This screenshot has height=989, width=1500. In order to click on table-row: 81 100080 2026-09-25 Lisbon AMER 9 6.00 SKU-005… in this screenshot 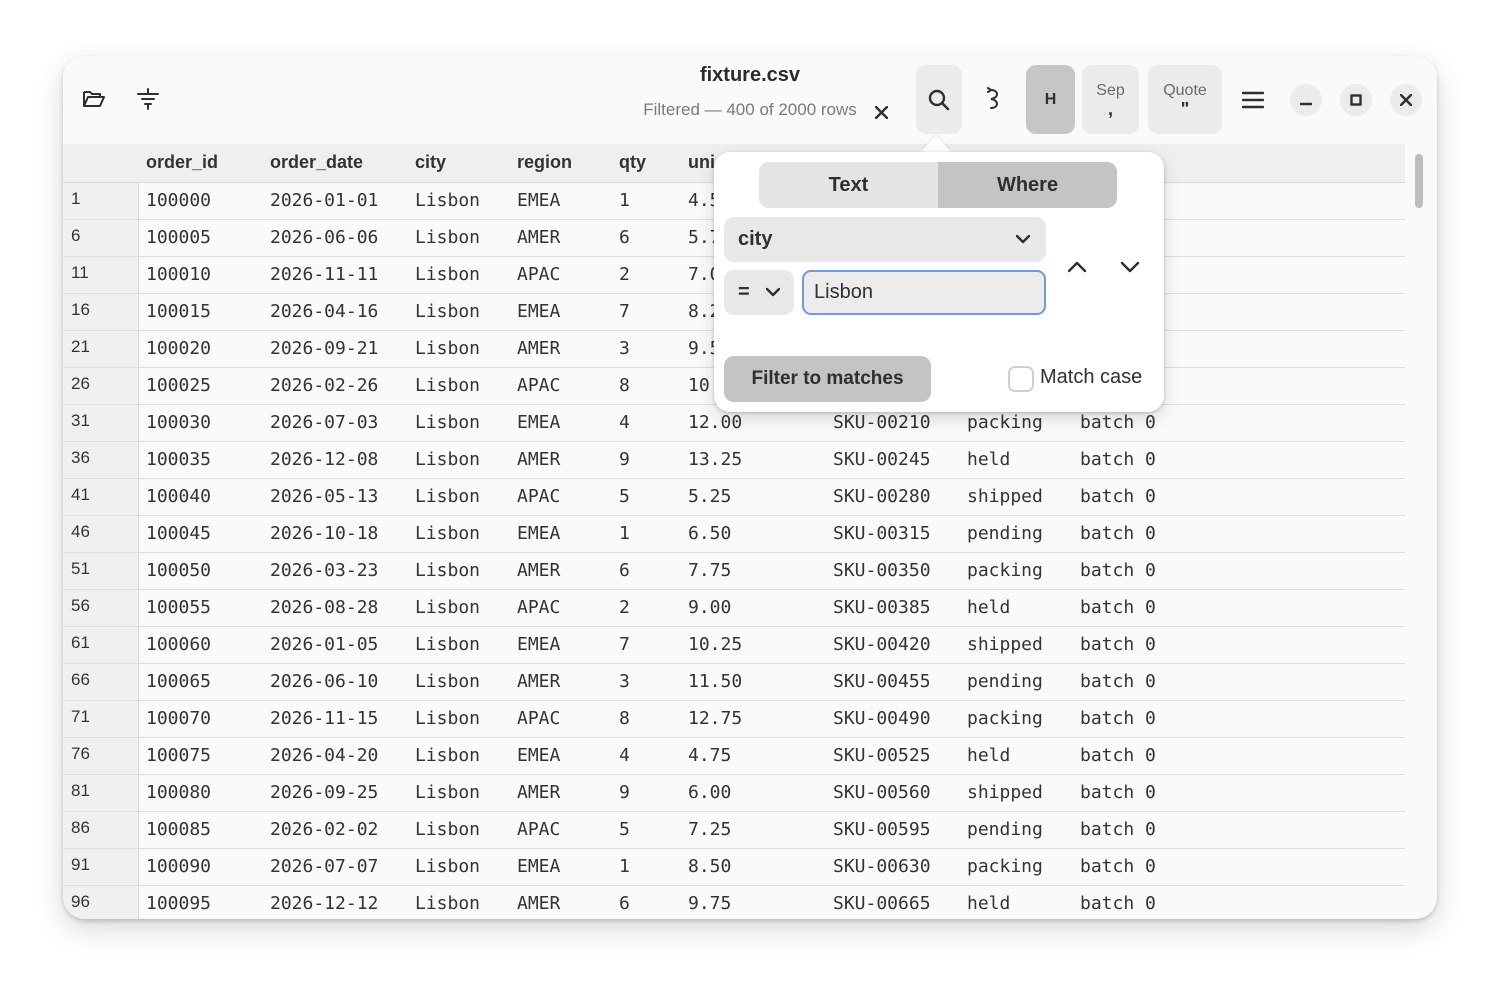, I will do `click(734, 793)`.